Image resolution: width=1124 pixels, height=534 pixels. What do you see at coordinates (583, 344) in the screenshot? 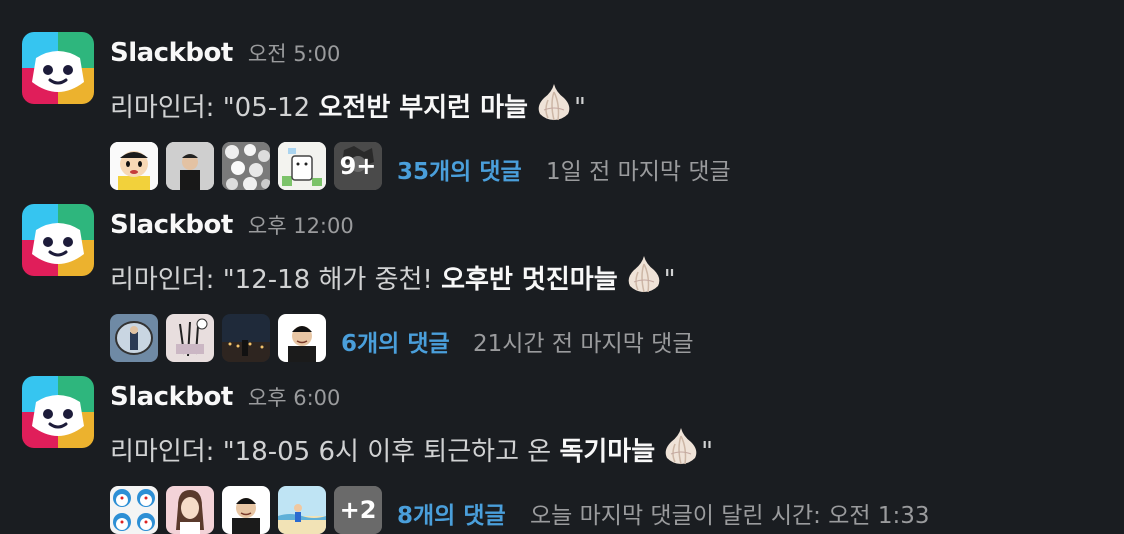
I see `last-reply-time: 21시간 전 마지막 댓글` at bounding box center [583, 344].